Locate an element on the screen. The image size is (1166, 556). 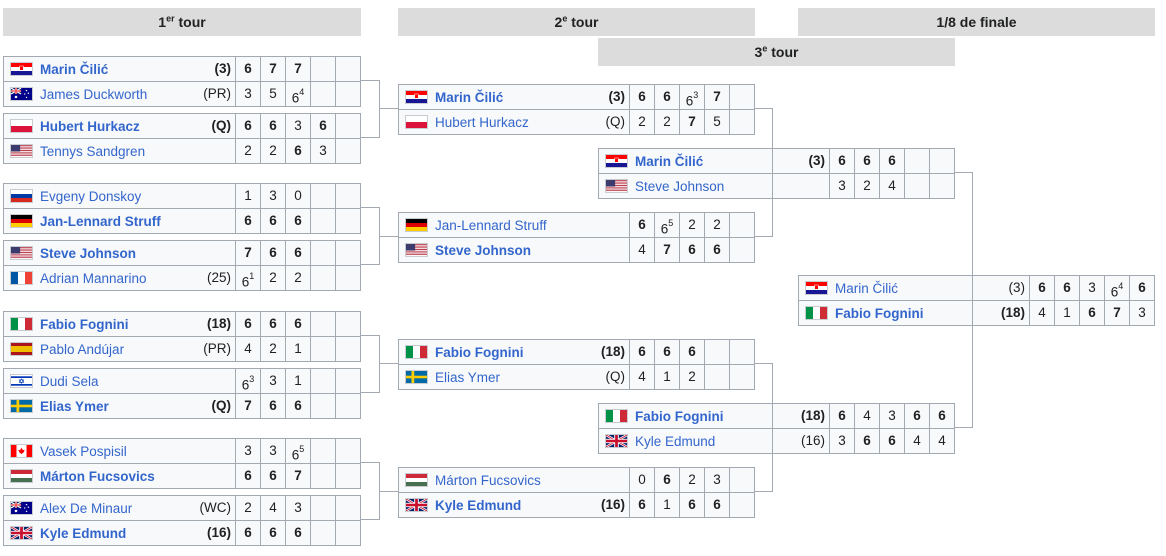
flag-hun-icon is located at coordinates (416, 480).